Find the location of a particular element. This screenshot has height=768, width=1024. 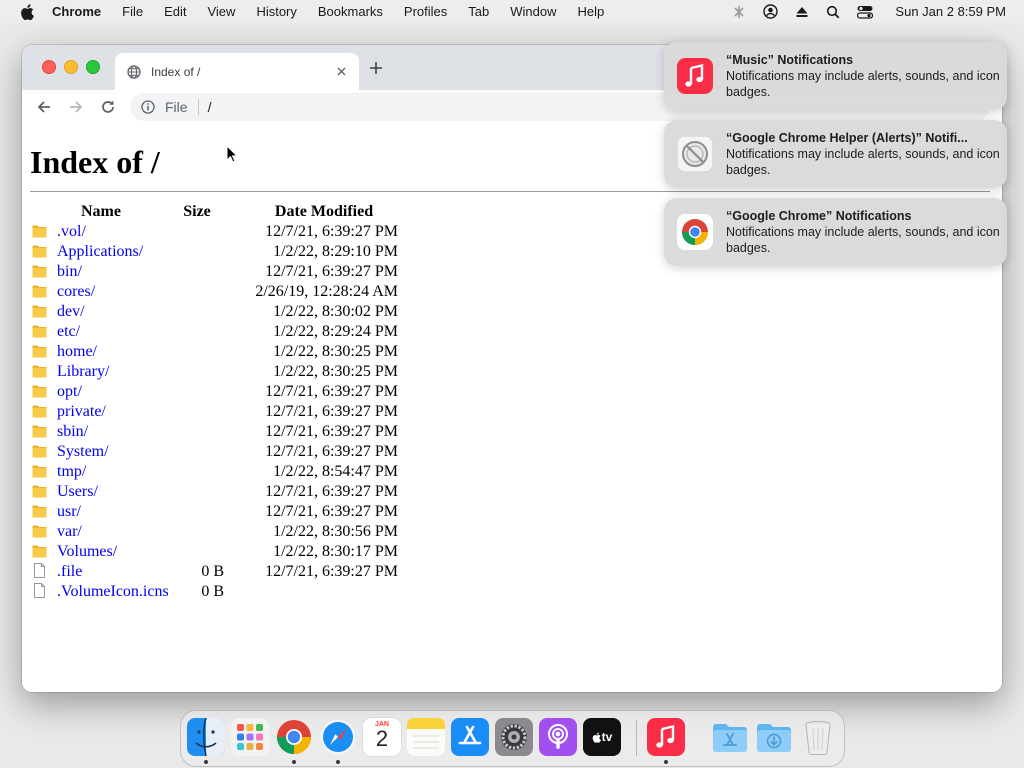

chrome-helper-icon is located at coordinates (695, 154).